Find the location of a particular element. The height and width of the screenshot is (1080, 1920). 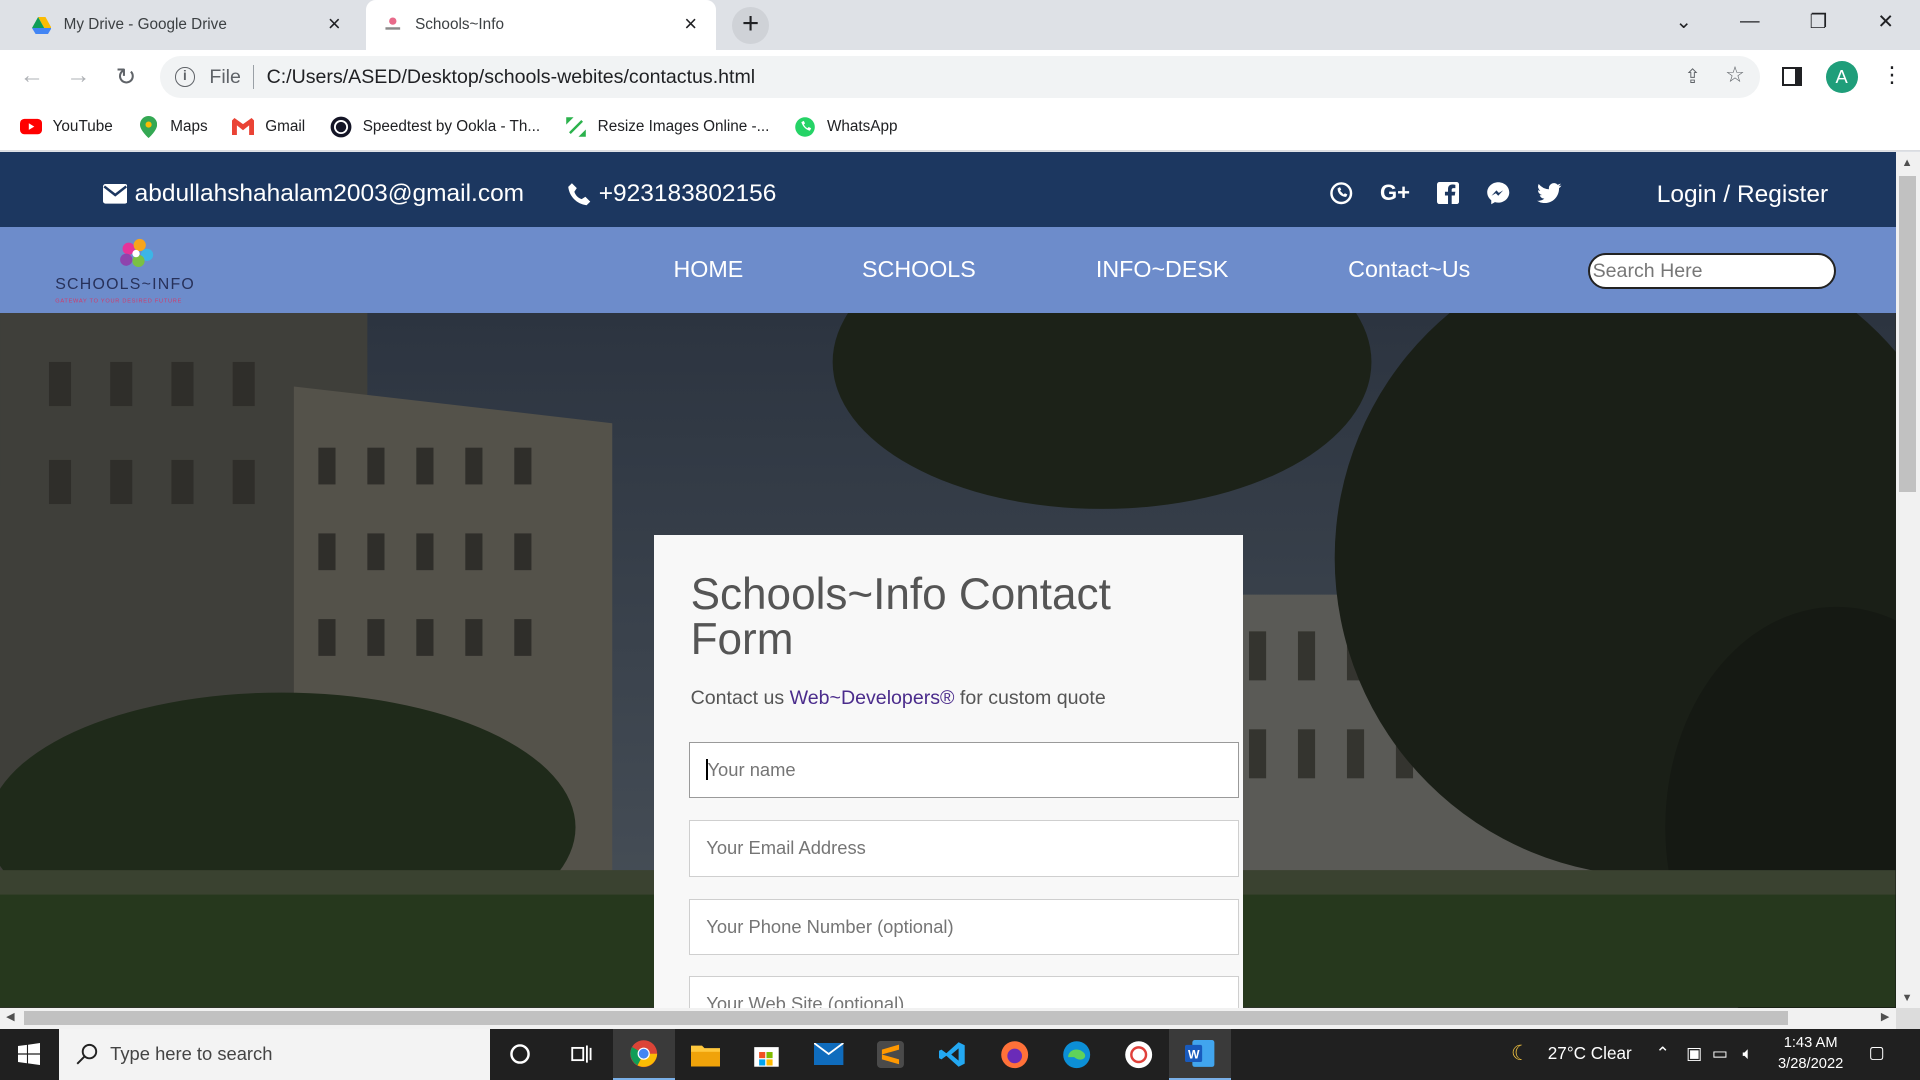

twitter-icon is located at coordinates (1549, 193).